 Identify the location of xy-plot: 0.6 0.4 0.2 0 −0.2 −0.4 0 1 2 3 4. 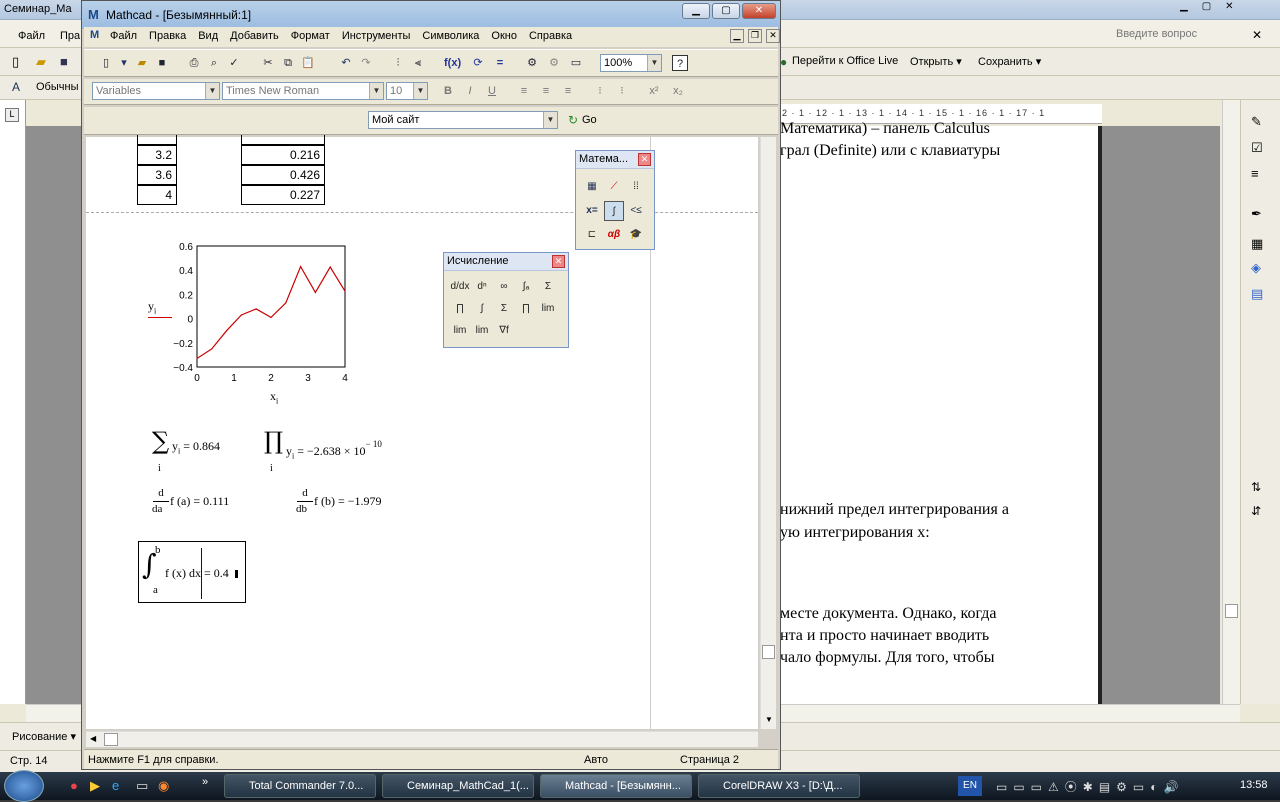
(251, 323).